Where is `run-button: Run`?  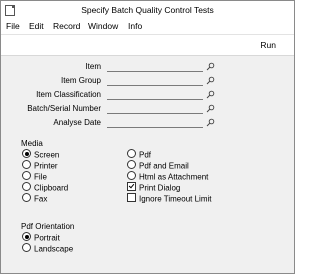 run-button: Run is located at coordinates (268, 45).